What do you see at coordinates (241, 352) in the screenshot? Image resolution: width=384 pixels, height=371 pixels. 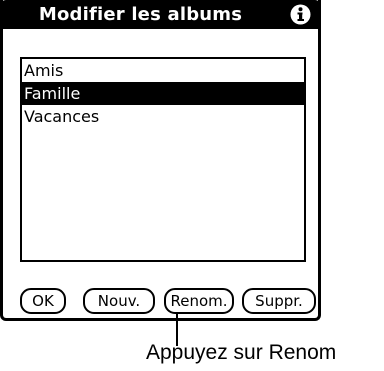 I see `callout-text: Appuyez sur Renom` at bounding box center [241, 352].